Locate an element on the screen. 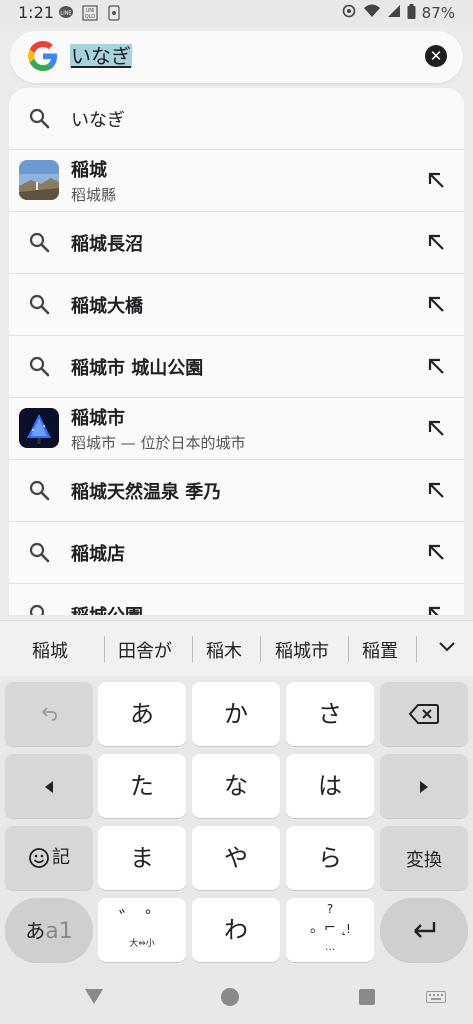 Image resolution: width=473 pixels, height=1024 pixels. close-icon: ✕ is located at coordinates (436, 56).